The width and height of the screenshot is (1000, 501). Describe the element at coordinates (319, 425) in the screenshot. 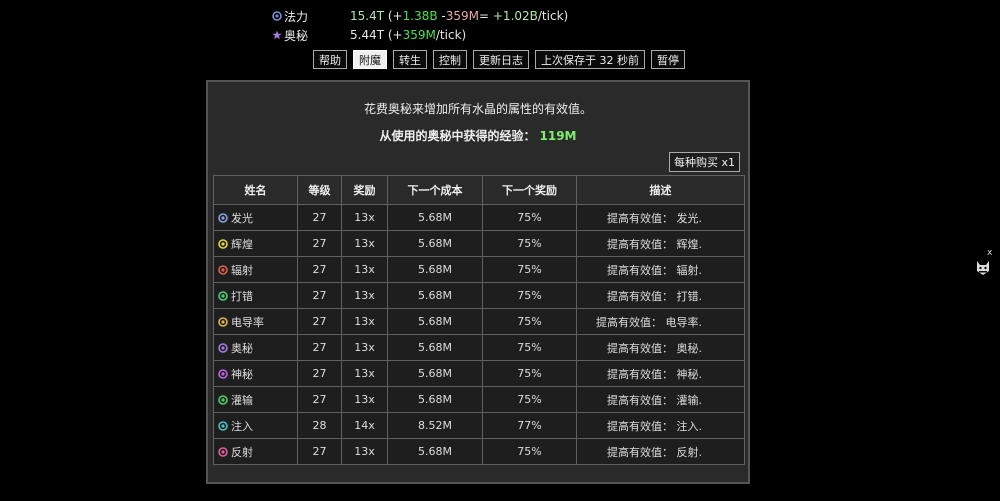

I see `crystal-level: 28` at that location.